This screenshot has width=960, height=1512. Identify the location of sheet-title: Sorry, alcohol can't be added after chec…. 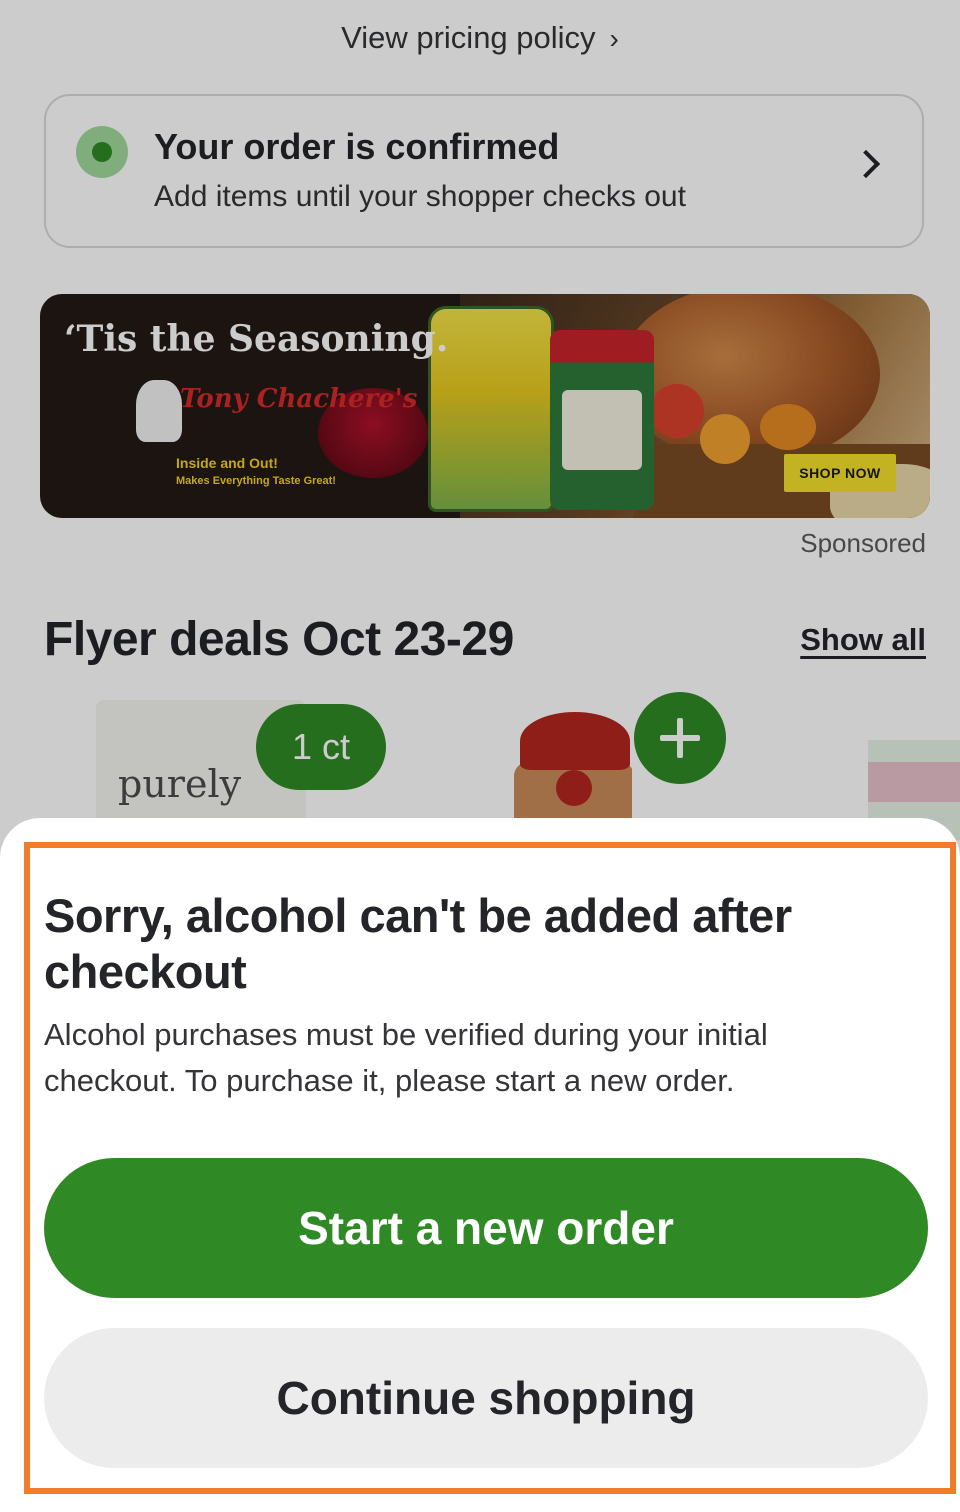
(418, 943).